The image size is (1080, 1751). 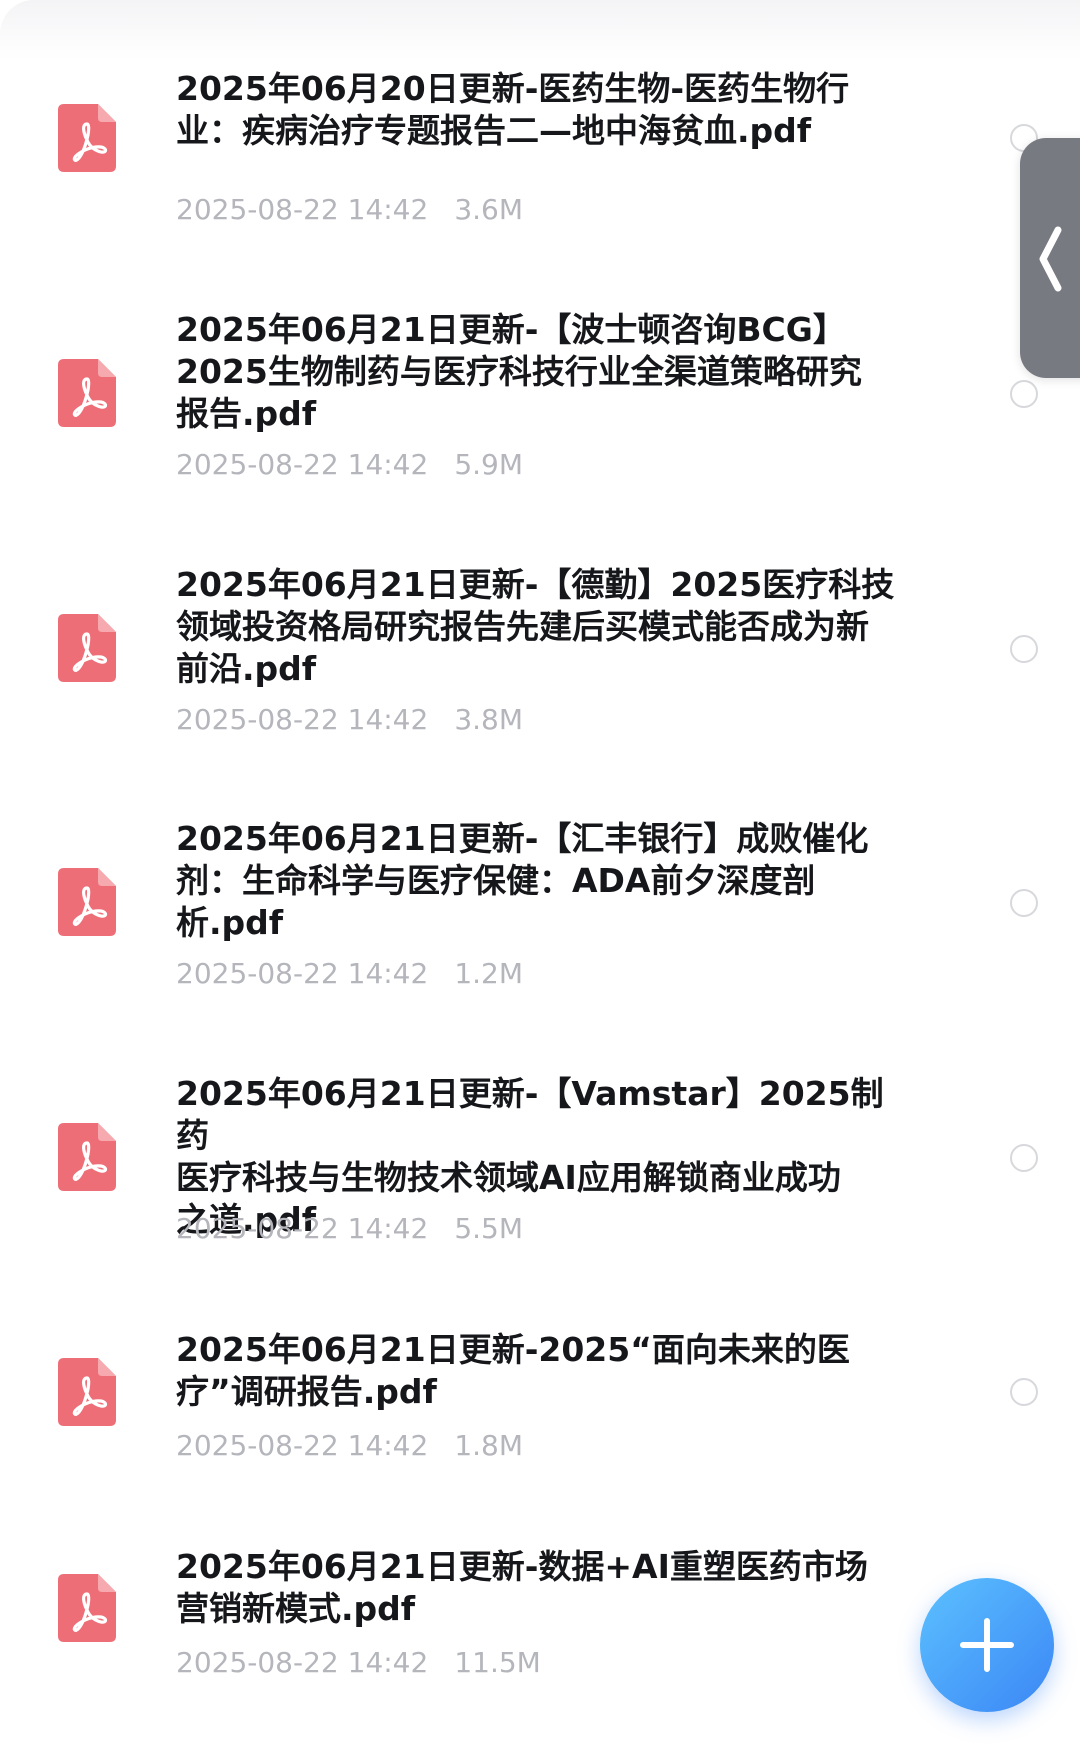 I want to click on file-name: 2025年06月21日更新-数据+AI重塑医药市场 营销新模式.pdf, so click(x=546, y=1588).